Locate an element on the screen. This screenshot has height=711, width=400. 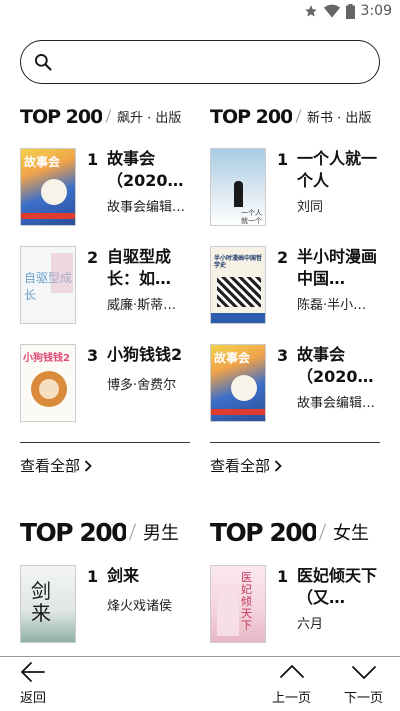
section-subtitle: 新书 · 出版 is located at coordinates (339, 118).